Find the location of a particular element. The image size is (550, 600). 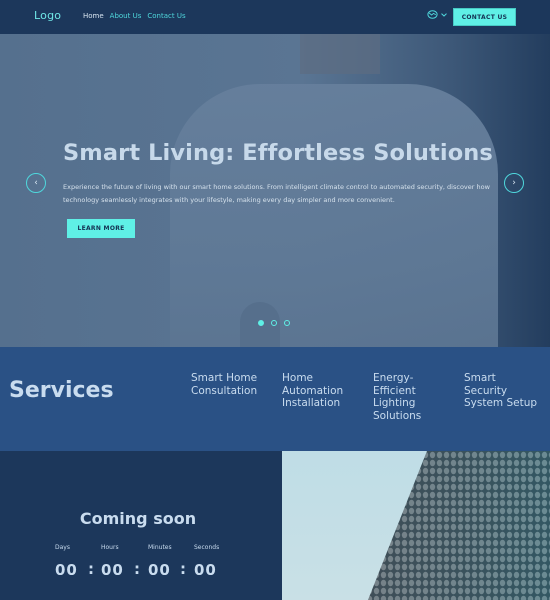

logo: Logo is located at coordinates (47, 15).